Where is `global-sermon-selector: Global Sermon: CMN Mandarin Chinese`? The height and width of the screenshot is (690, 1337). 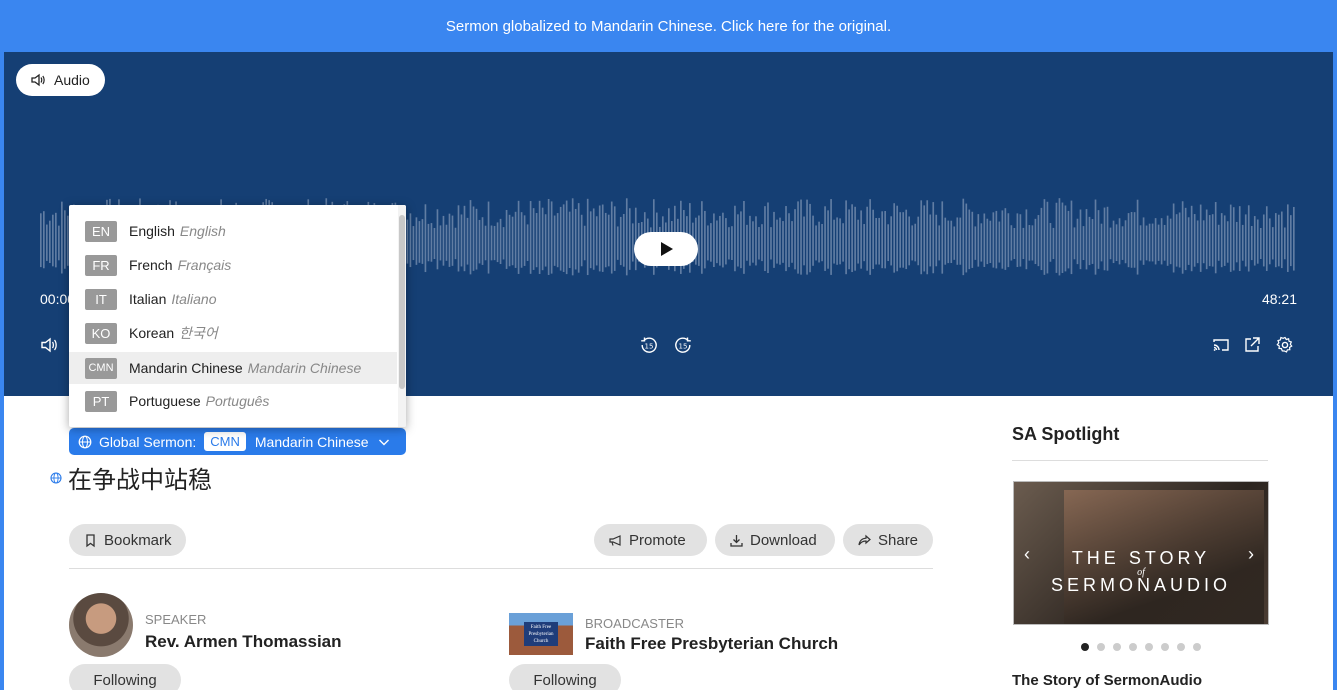 global-sermon-selector: Global Sermon: CMN Mandarin Chinese is located at coordinates (237, 441).